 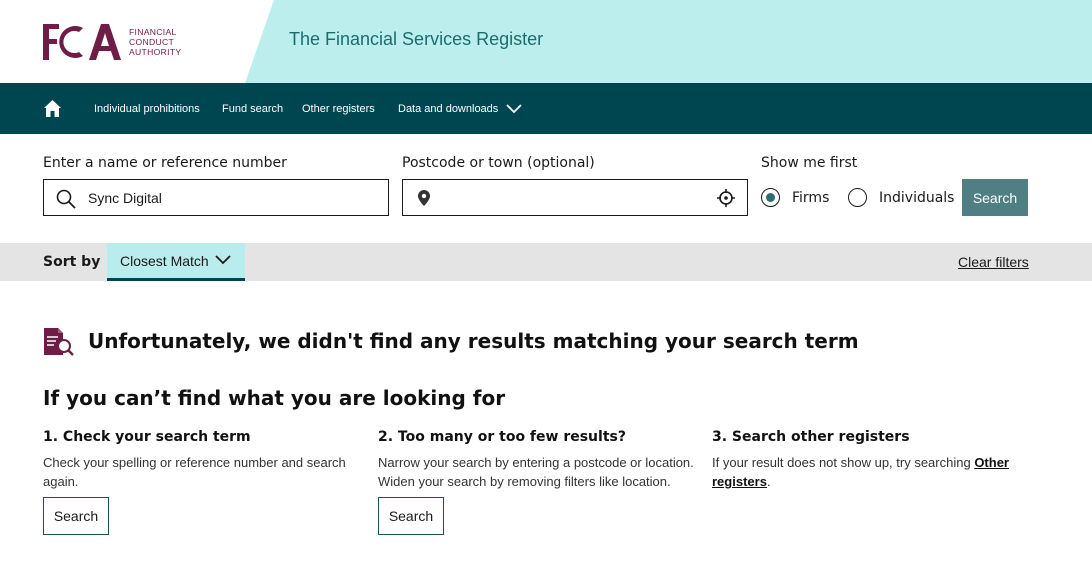 I want to click on search-icon, so click(x=66, y=199).